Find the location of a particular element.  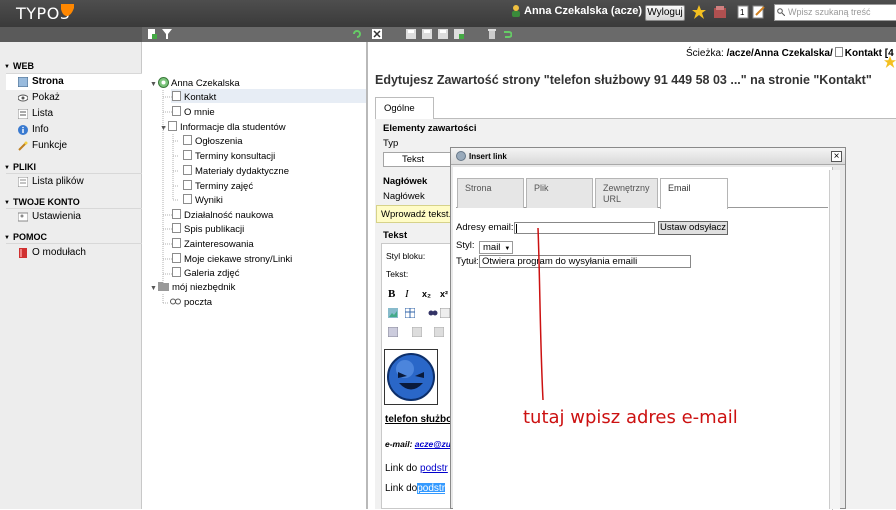

tree-node-folder: ▼ mój niezbędnik is located at coordinates (192, 288).